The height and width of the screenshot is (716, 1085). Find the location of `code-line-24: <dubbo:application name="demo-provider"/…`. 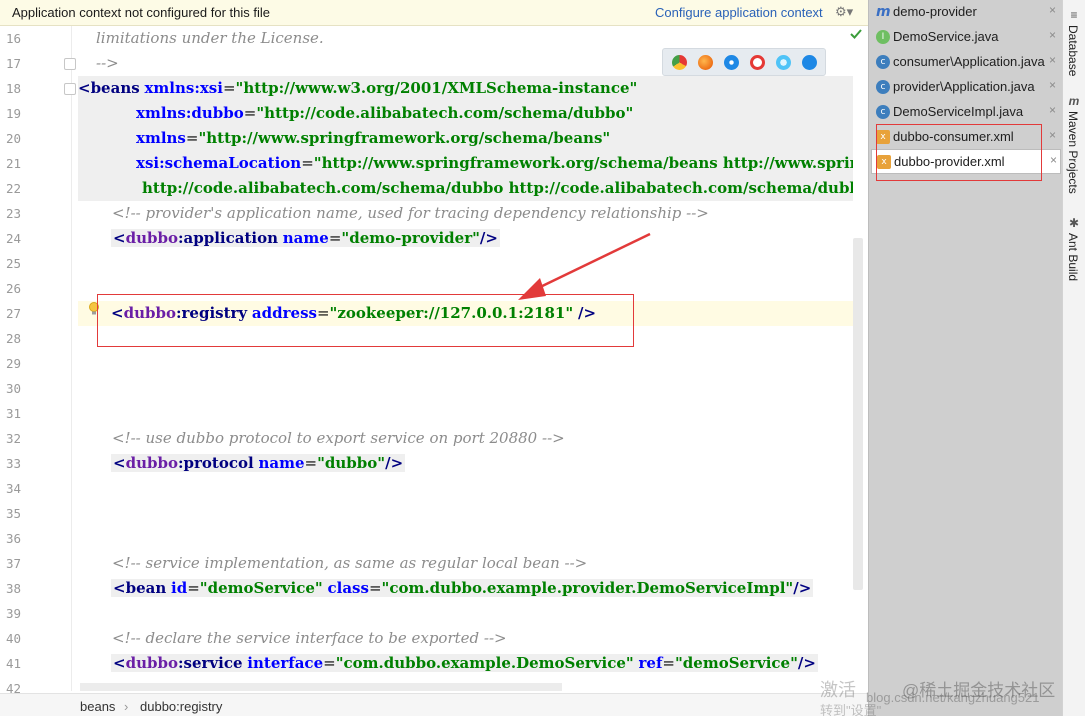

code-line-24: <dubbo:application name="demo-provider"/… is located at coordinates (305, 238).